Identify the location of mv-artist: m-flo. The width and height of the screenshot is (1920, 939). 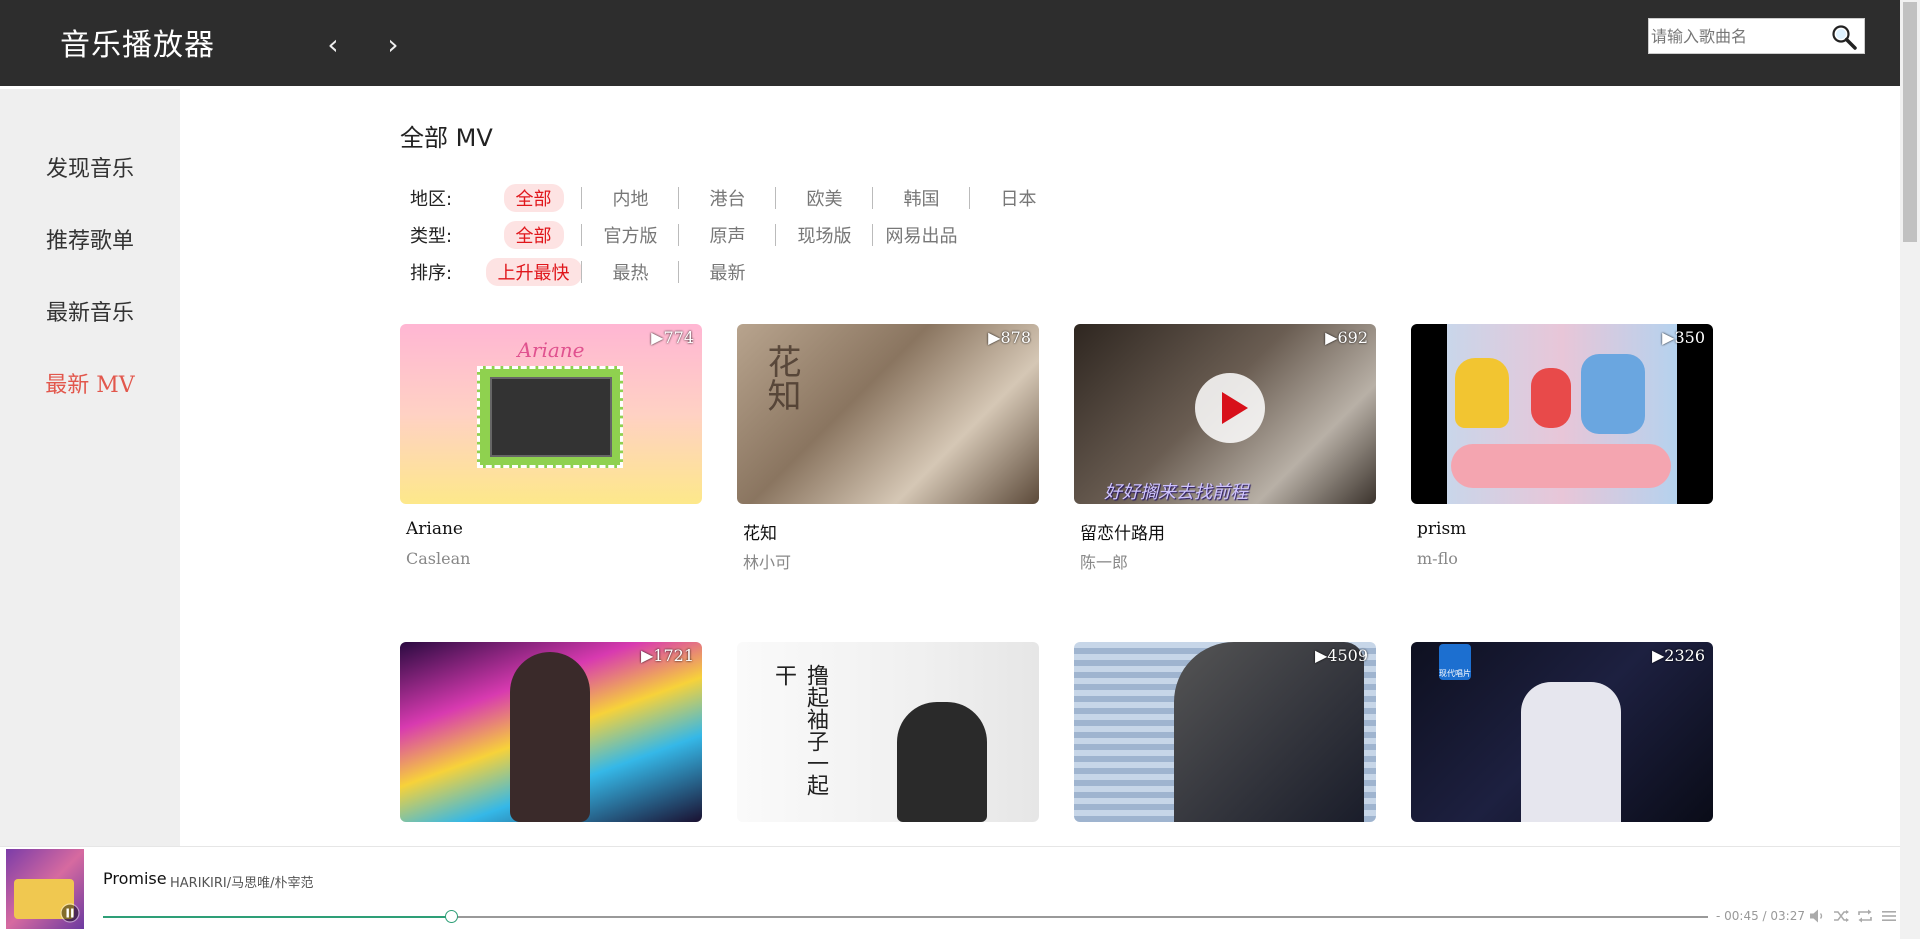
(1437, 558).